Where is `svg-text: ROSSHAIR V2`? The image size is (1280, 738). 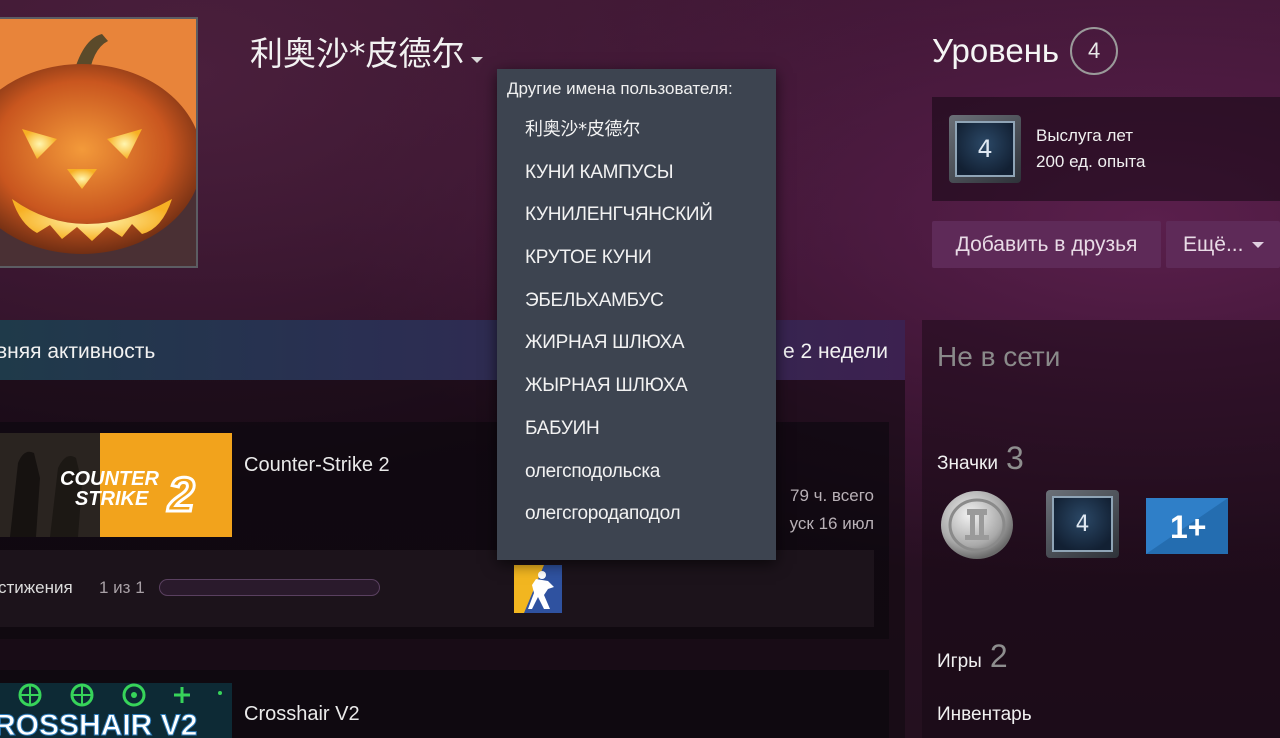
svg-text: ROSSHAIR V2 is located at coordinates (98, 723).